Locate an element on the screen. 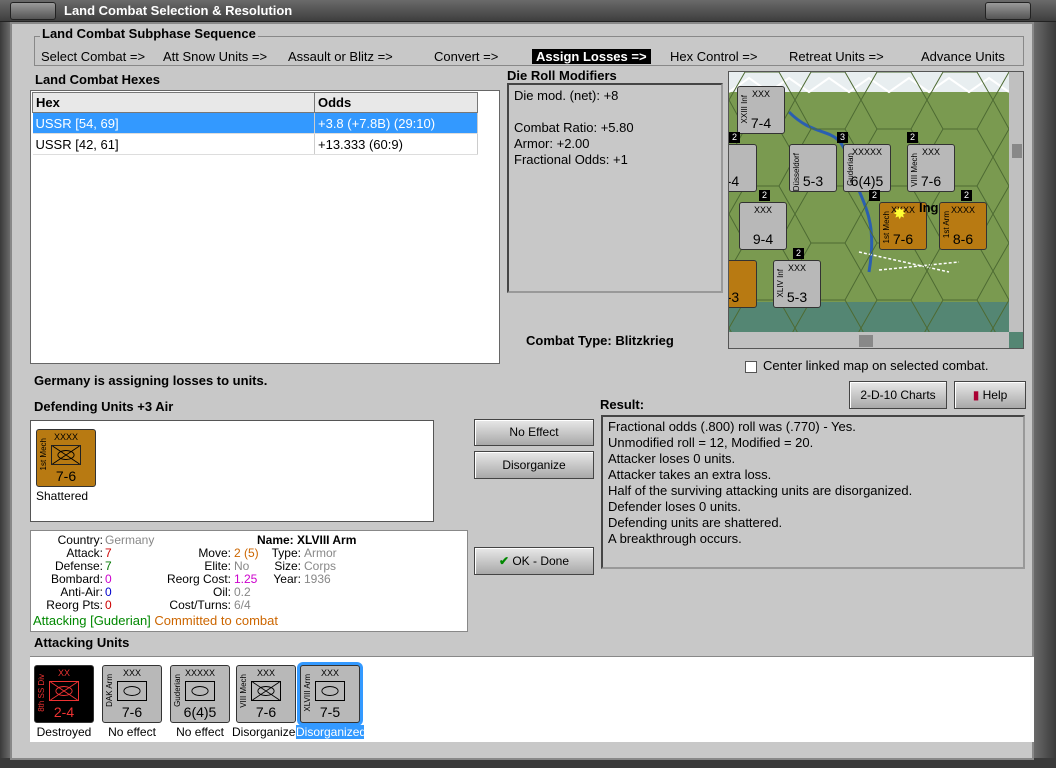  drm-line: Combat Ratio: +5.80 is located at coordinates (574, 127).